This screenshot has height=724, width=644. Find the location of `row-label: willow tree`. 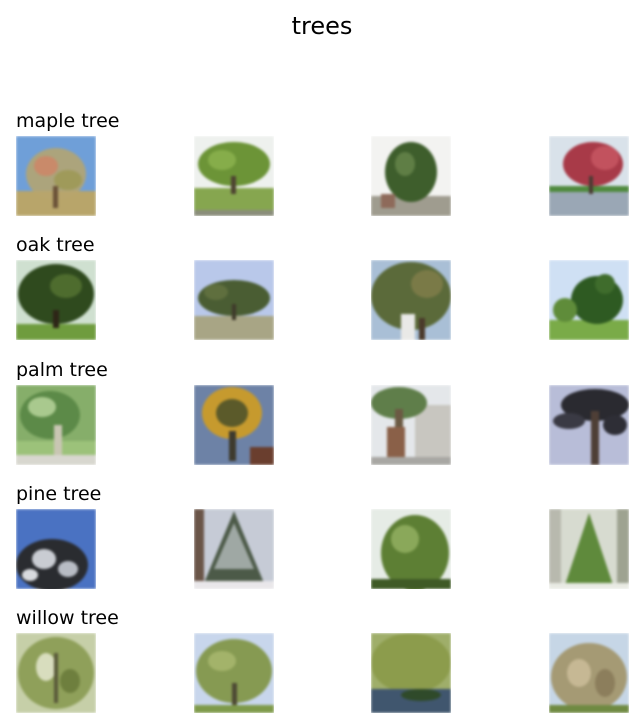

row-label: willow tree is located at coordinates (67, 618).